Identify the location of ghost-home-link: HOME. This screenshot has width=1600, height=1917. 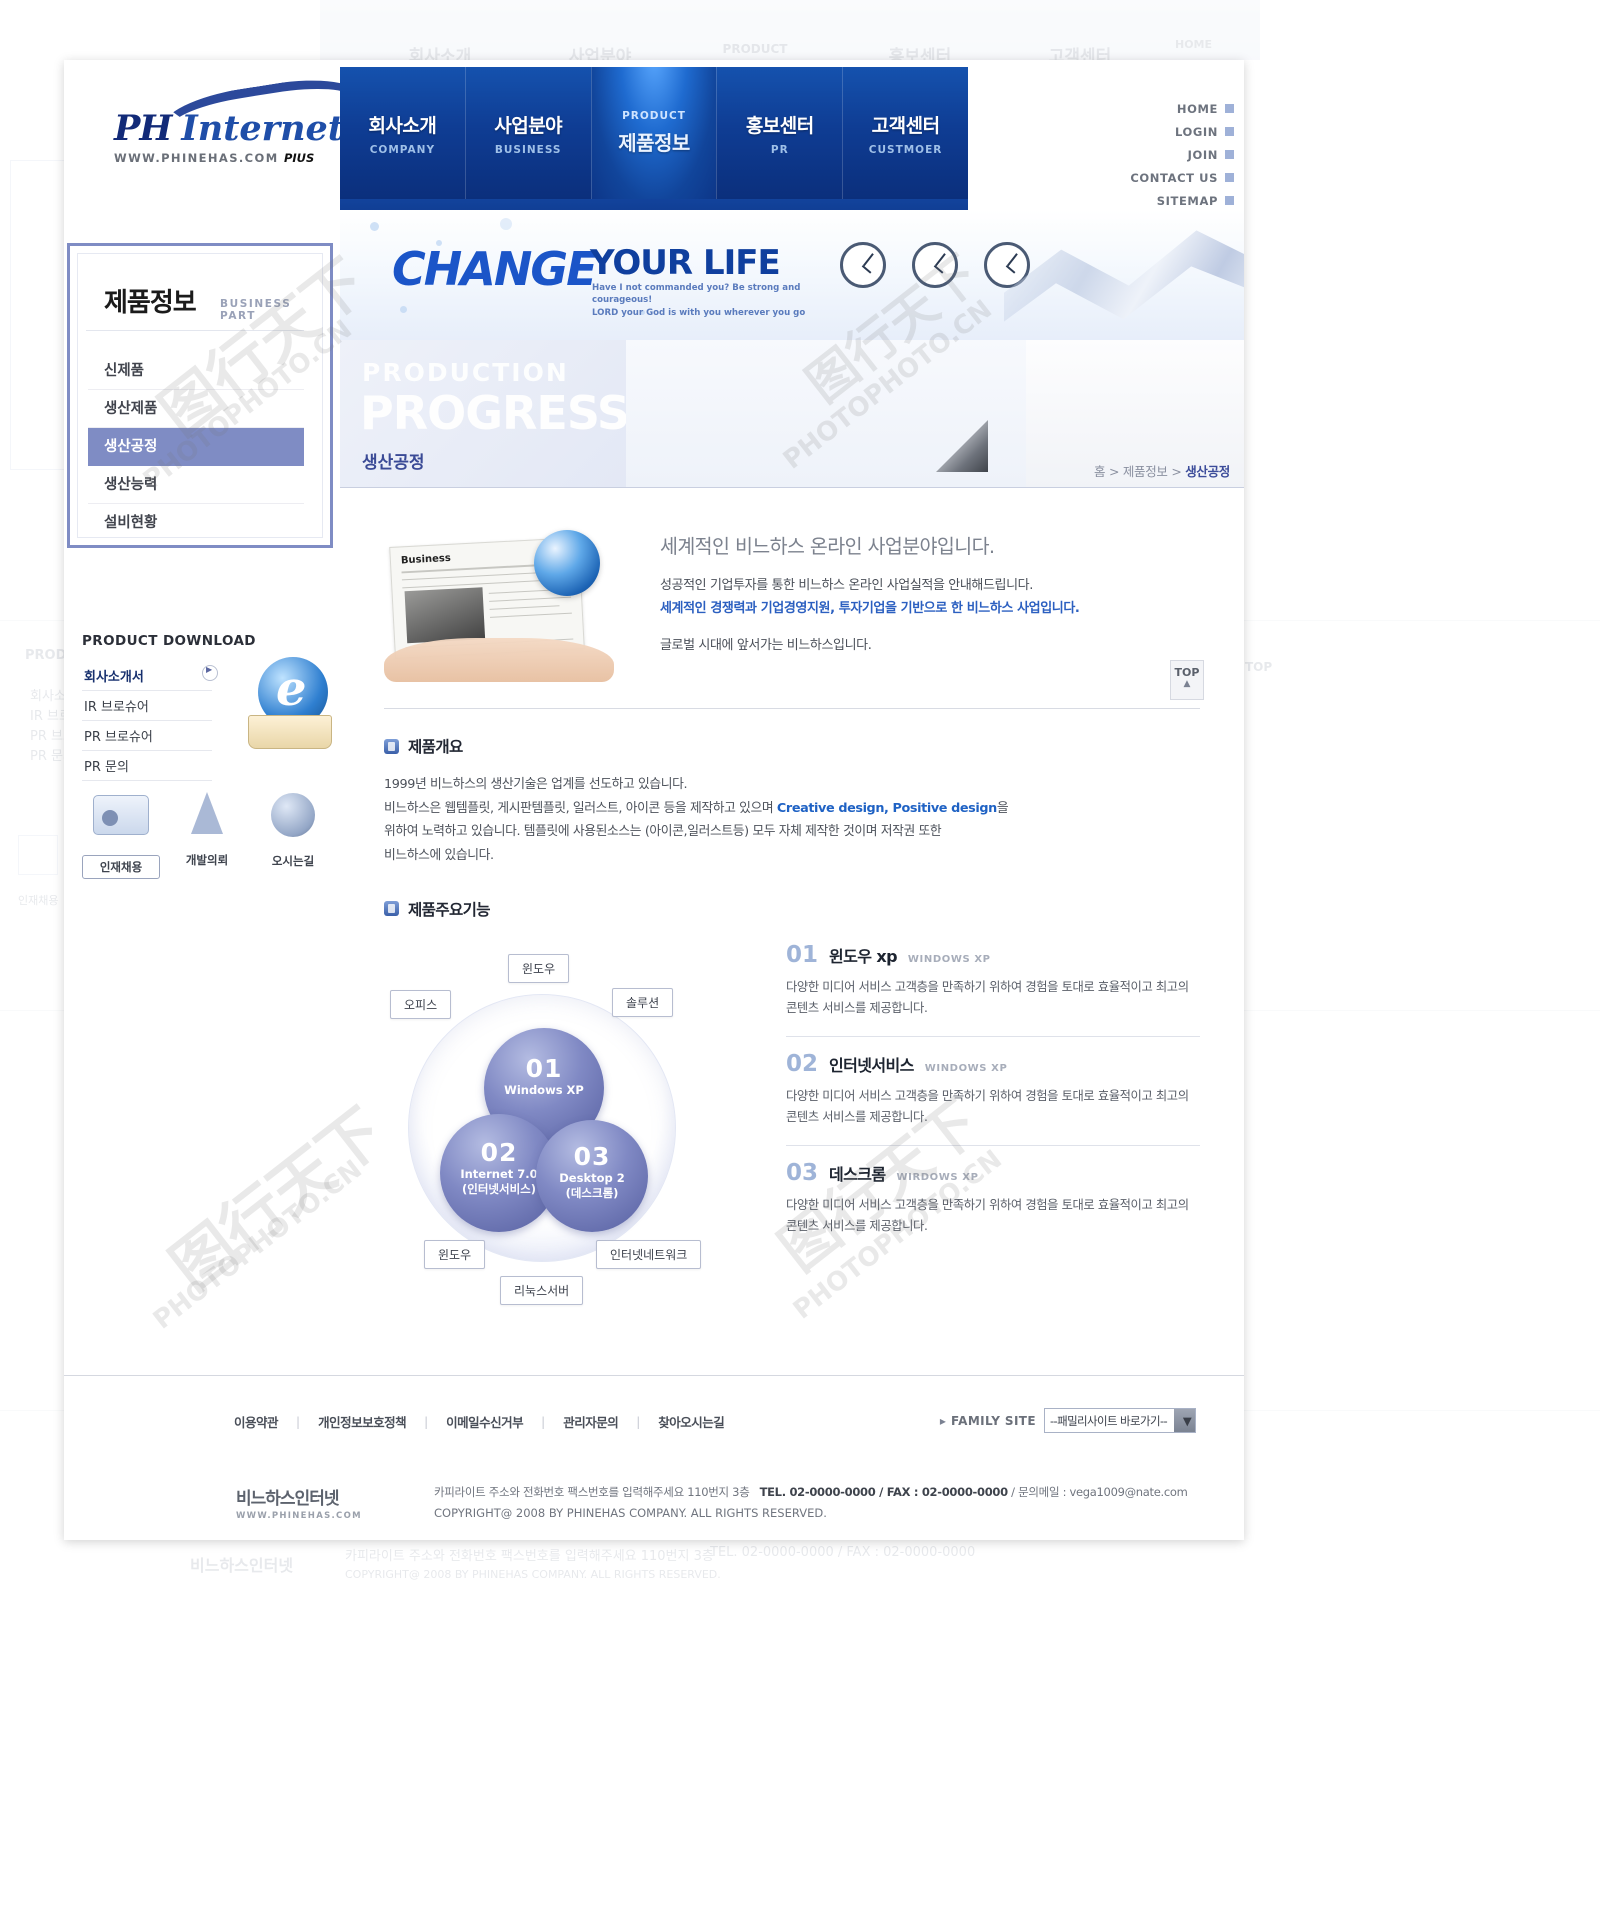
(1194, 44).